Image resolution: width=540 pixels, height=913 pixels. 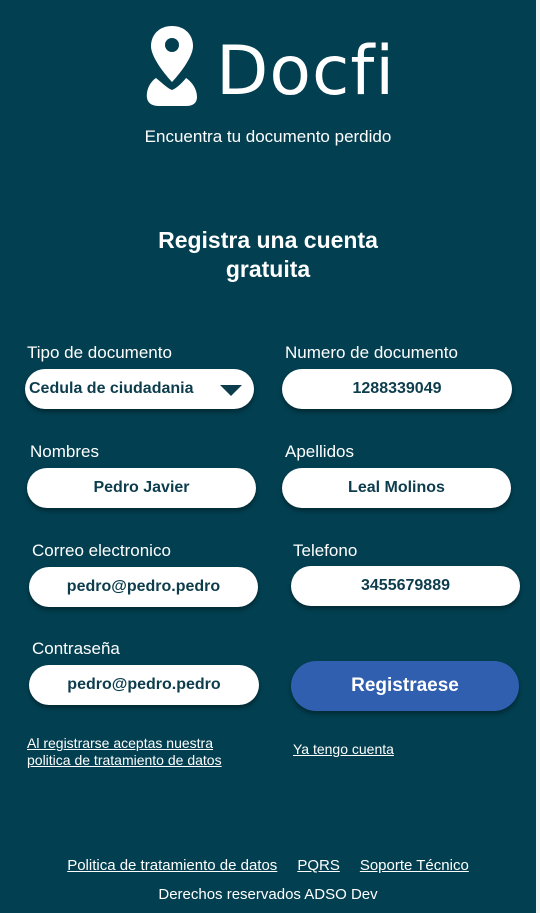 I want to click on phone-input: 3455679889, so click(x=405, y=586).